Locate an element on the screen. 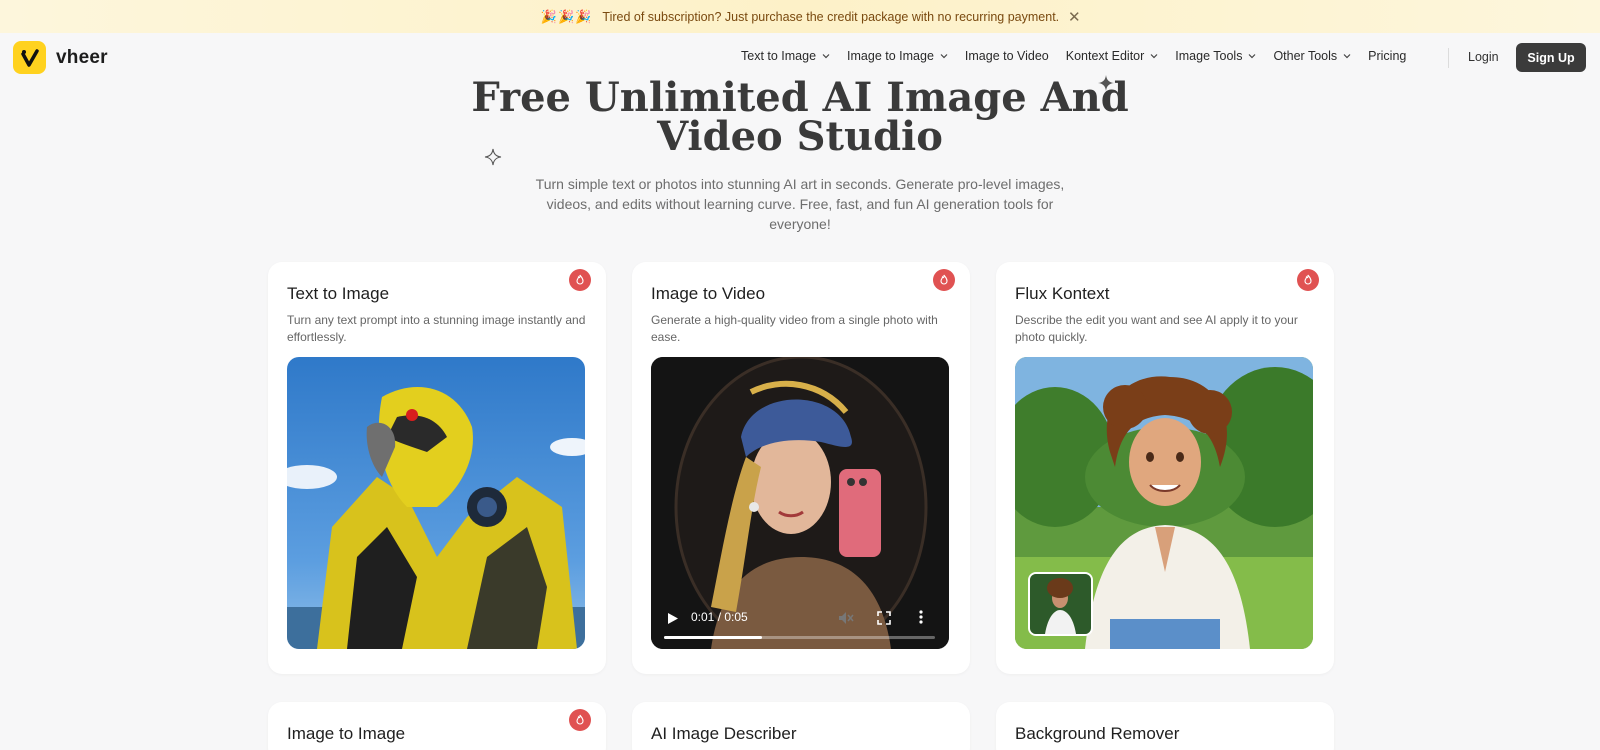 This screenshot has width=1600, height=750. nav-item-image-to-video: Image to Video is located at coordinates (1007, 56).